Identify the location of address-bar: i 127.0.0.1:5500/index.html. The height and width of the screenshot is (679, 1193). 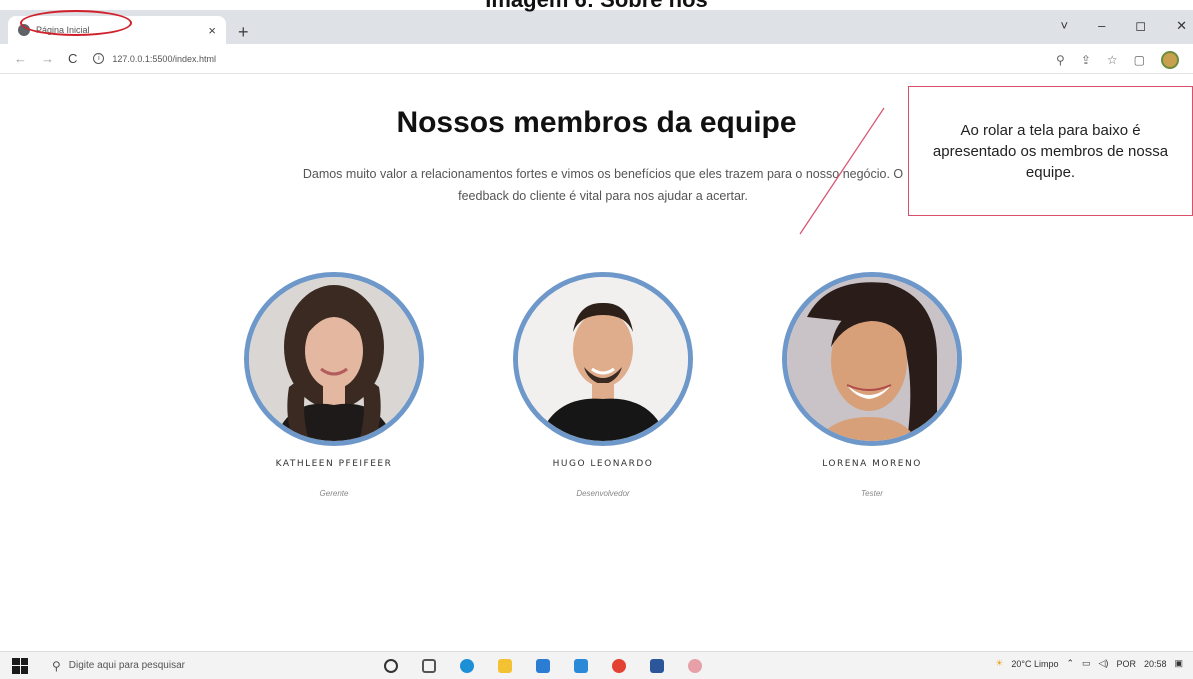
(154, 58).